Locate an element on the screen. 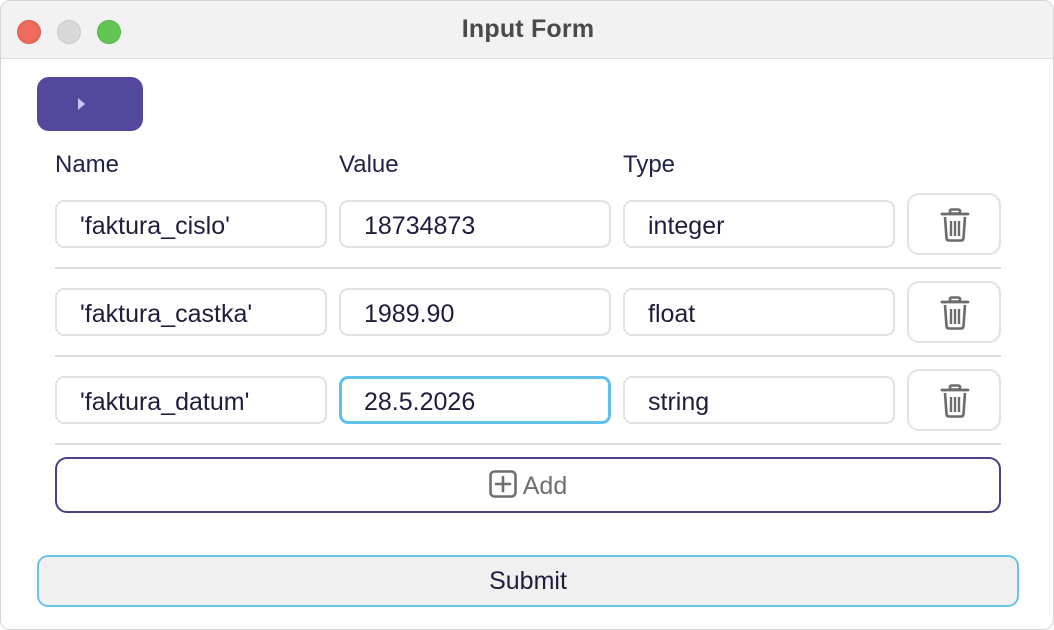 The image size is (1054, 630). window-title: Input Form is located at coordinates (528, 29).